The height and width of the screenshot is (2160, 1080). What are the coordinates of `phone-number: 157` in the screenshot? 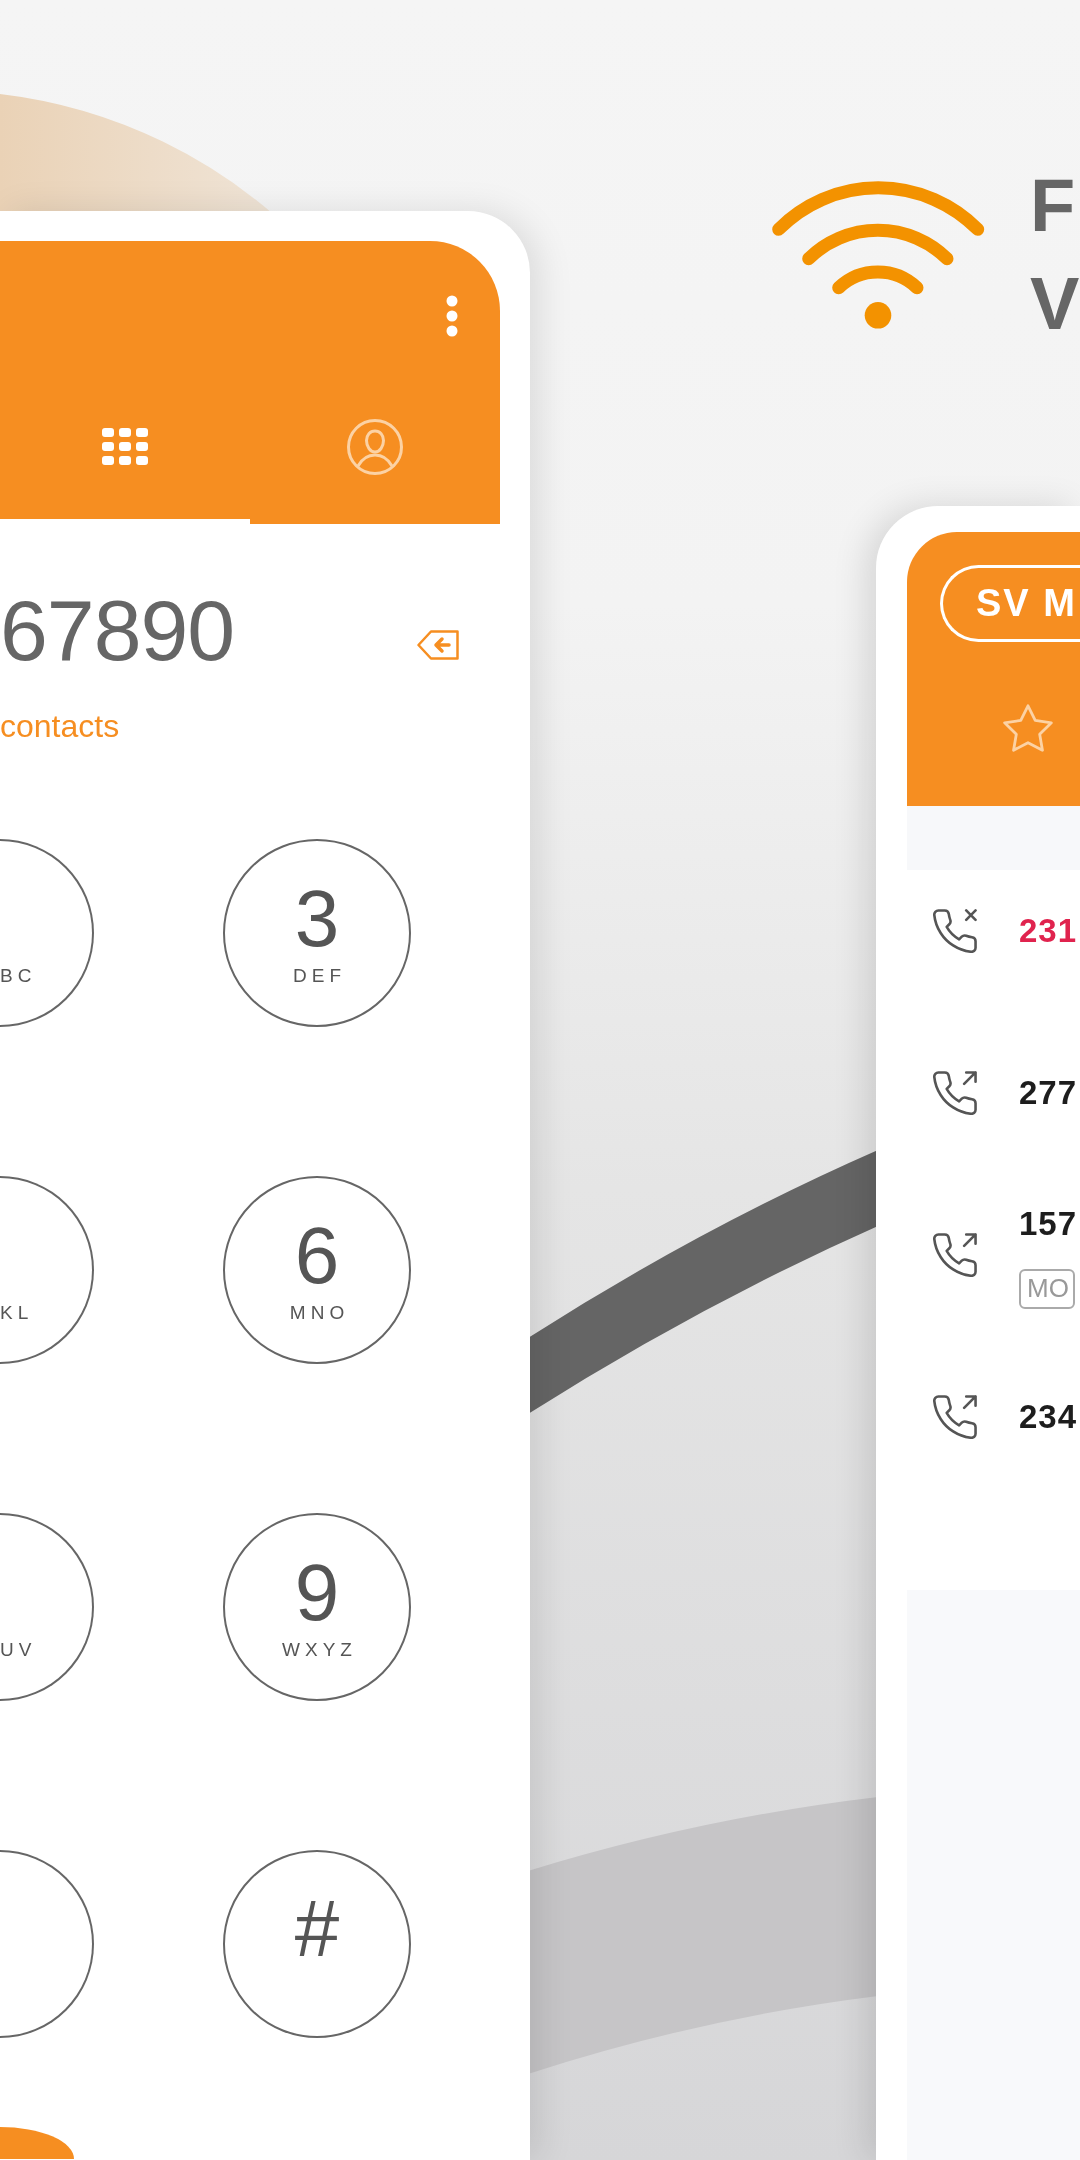 It's located at (1048, 1223).